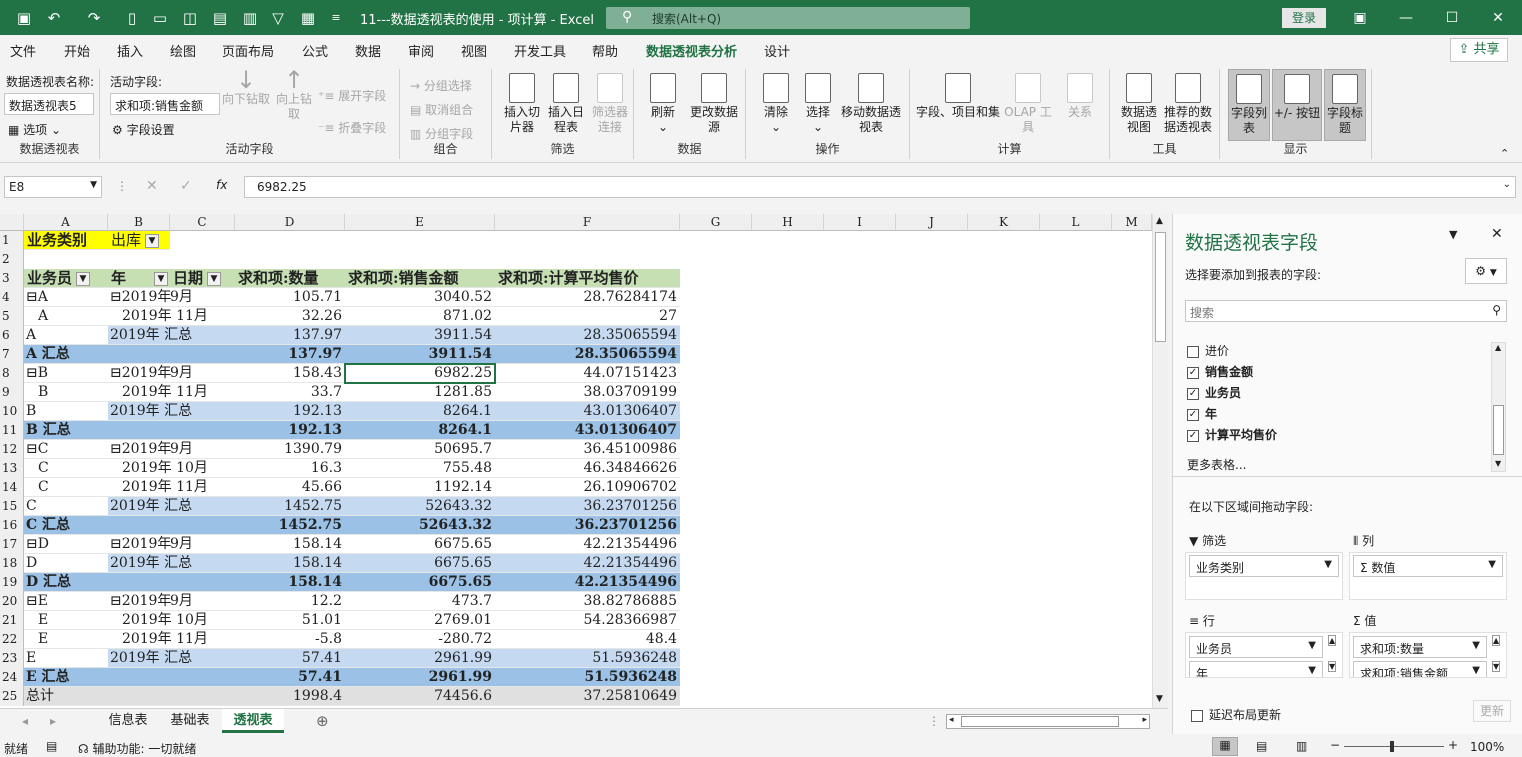 The height and width of the screenshot is (757, 1522). Describe the element at coordinates (1188, 104) in the screenshot. I see `recommended-pivot-button: 推荐的数据透视表` at that location.